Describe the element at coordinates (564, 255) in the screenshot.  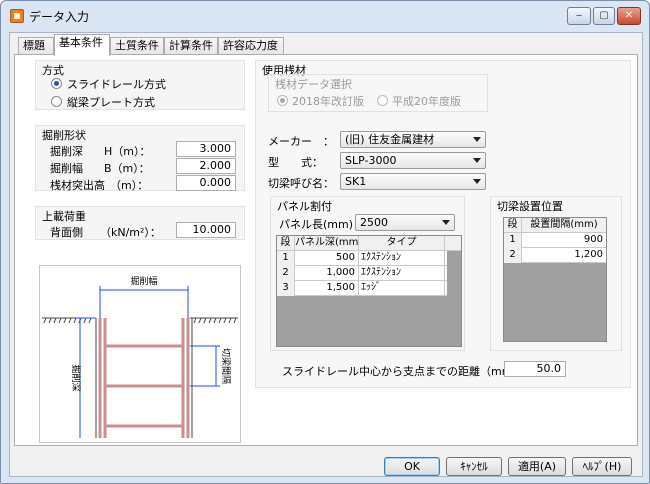
I see `interval-cell: 1,200` at that location.